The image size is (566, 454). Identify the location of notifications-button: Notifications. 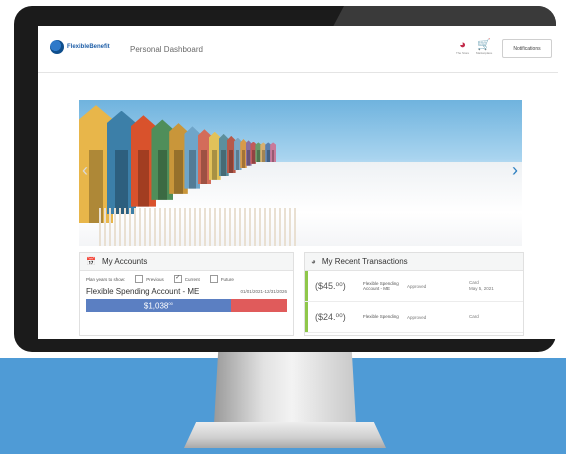
(527, 48).